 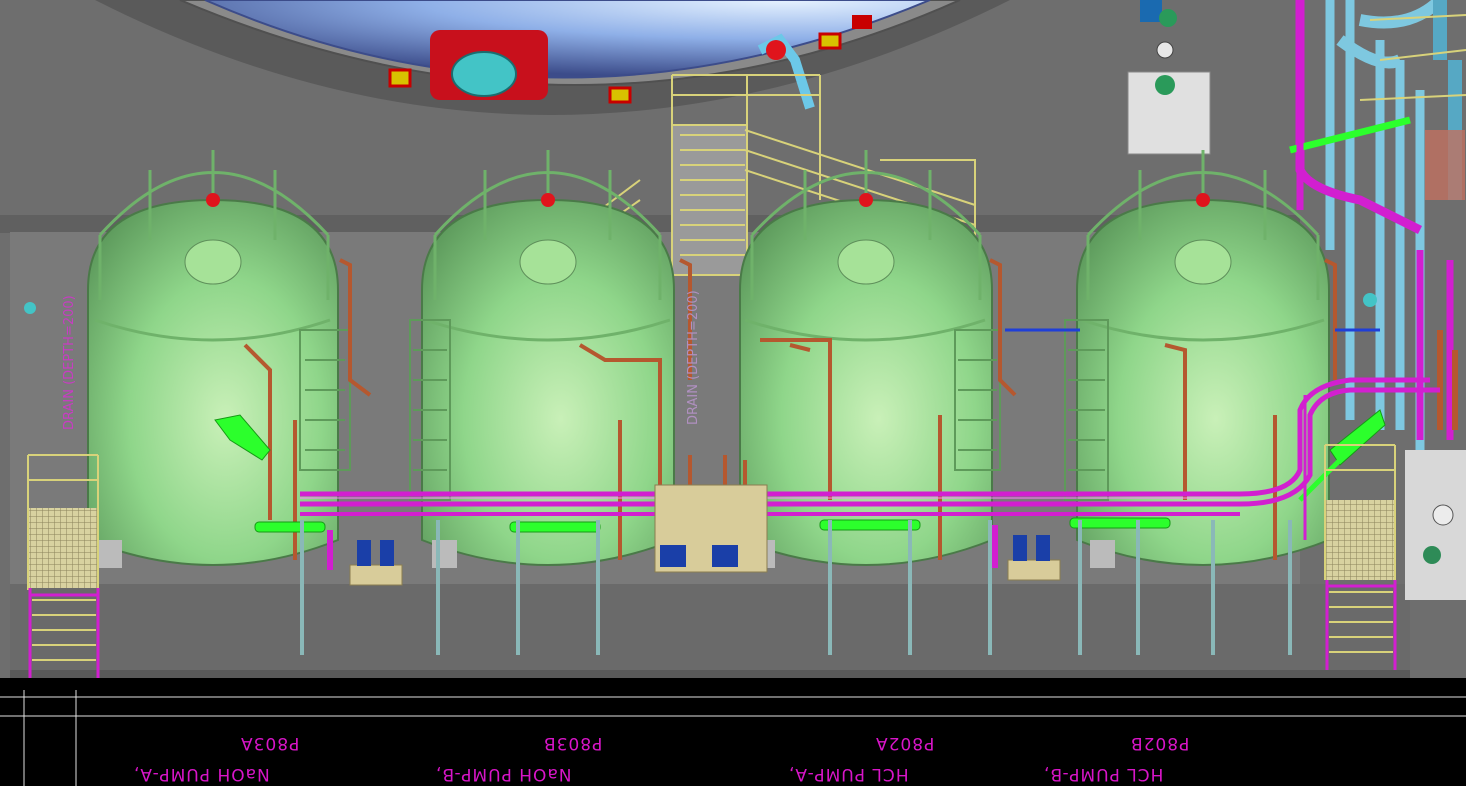 What do you see at coordinates (711, 528) in the screenshot?
I see `pump-skid-central` at bounding box center [711, 528].